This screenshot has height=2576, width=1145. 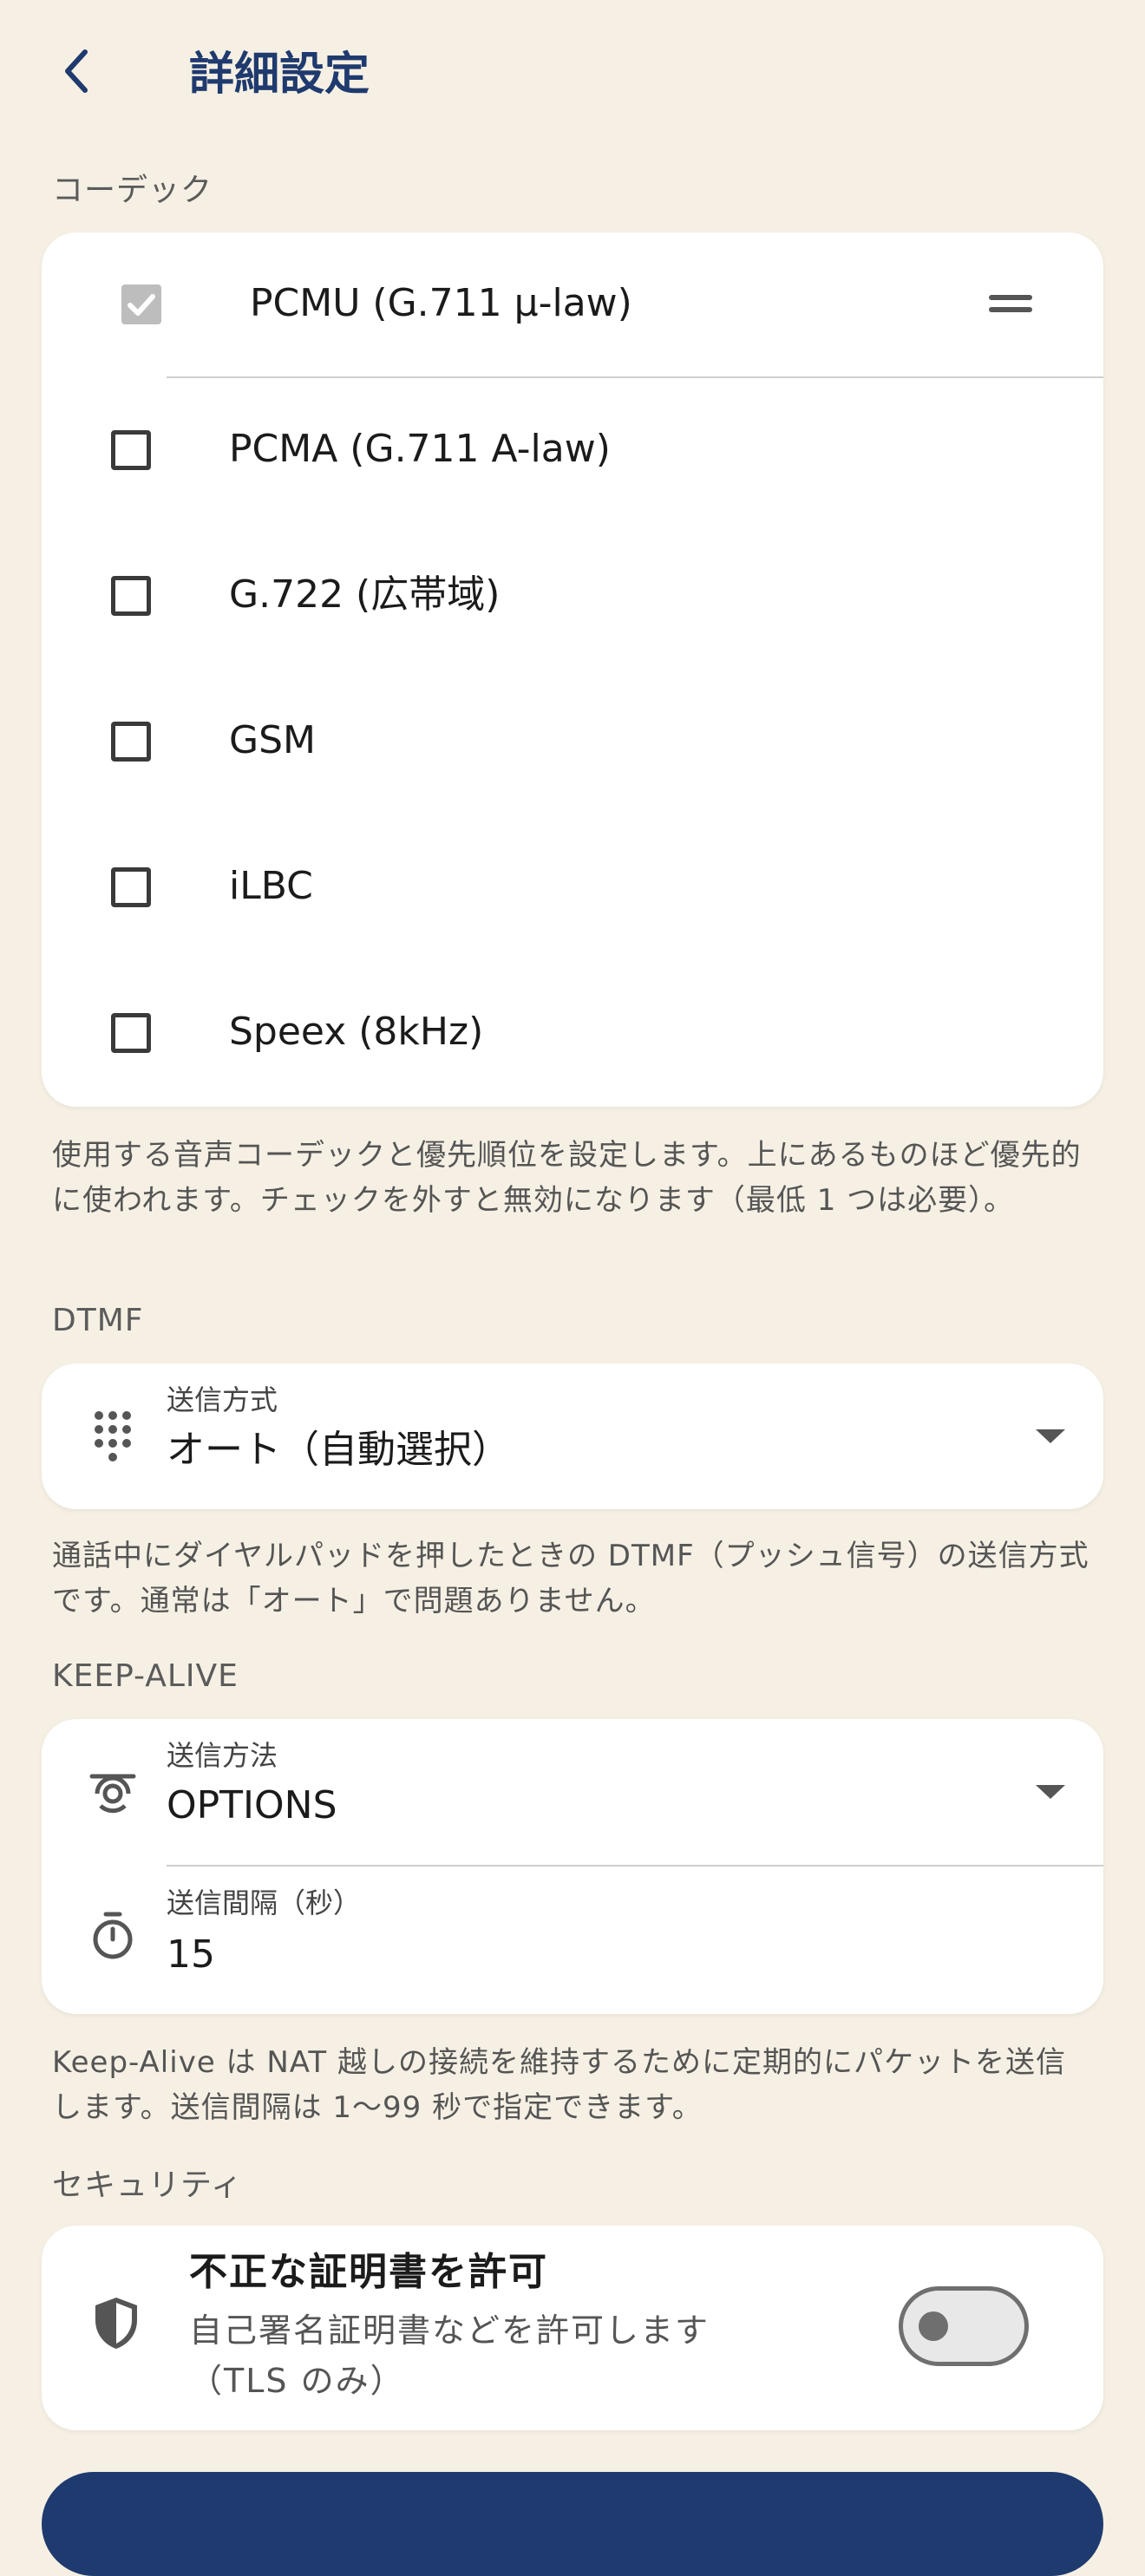 What do you see at coordinates (441, 303) in the screenshot?
I see `codec-item-label: PCMU (G.711 μ-law)` at bounding box center [441, 303].